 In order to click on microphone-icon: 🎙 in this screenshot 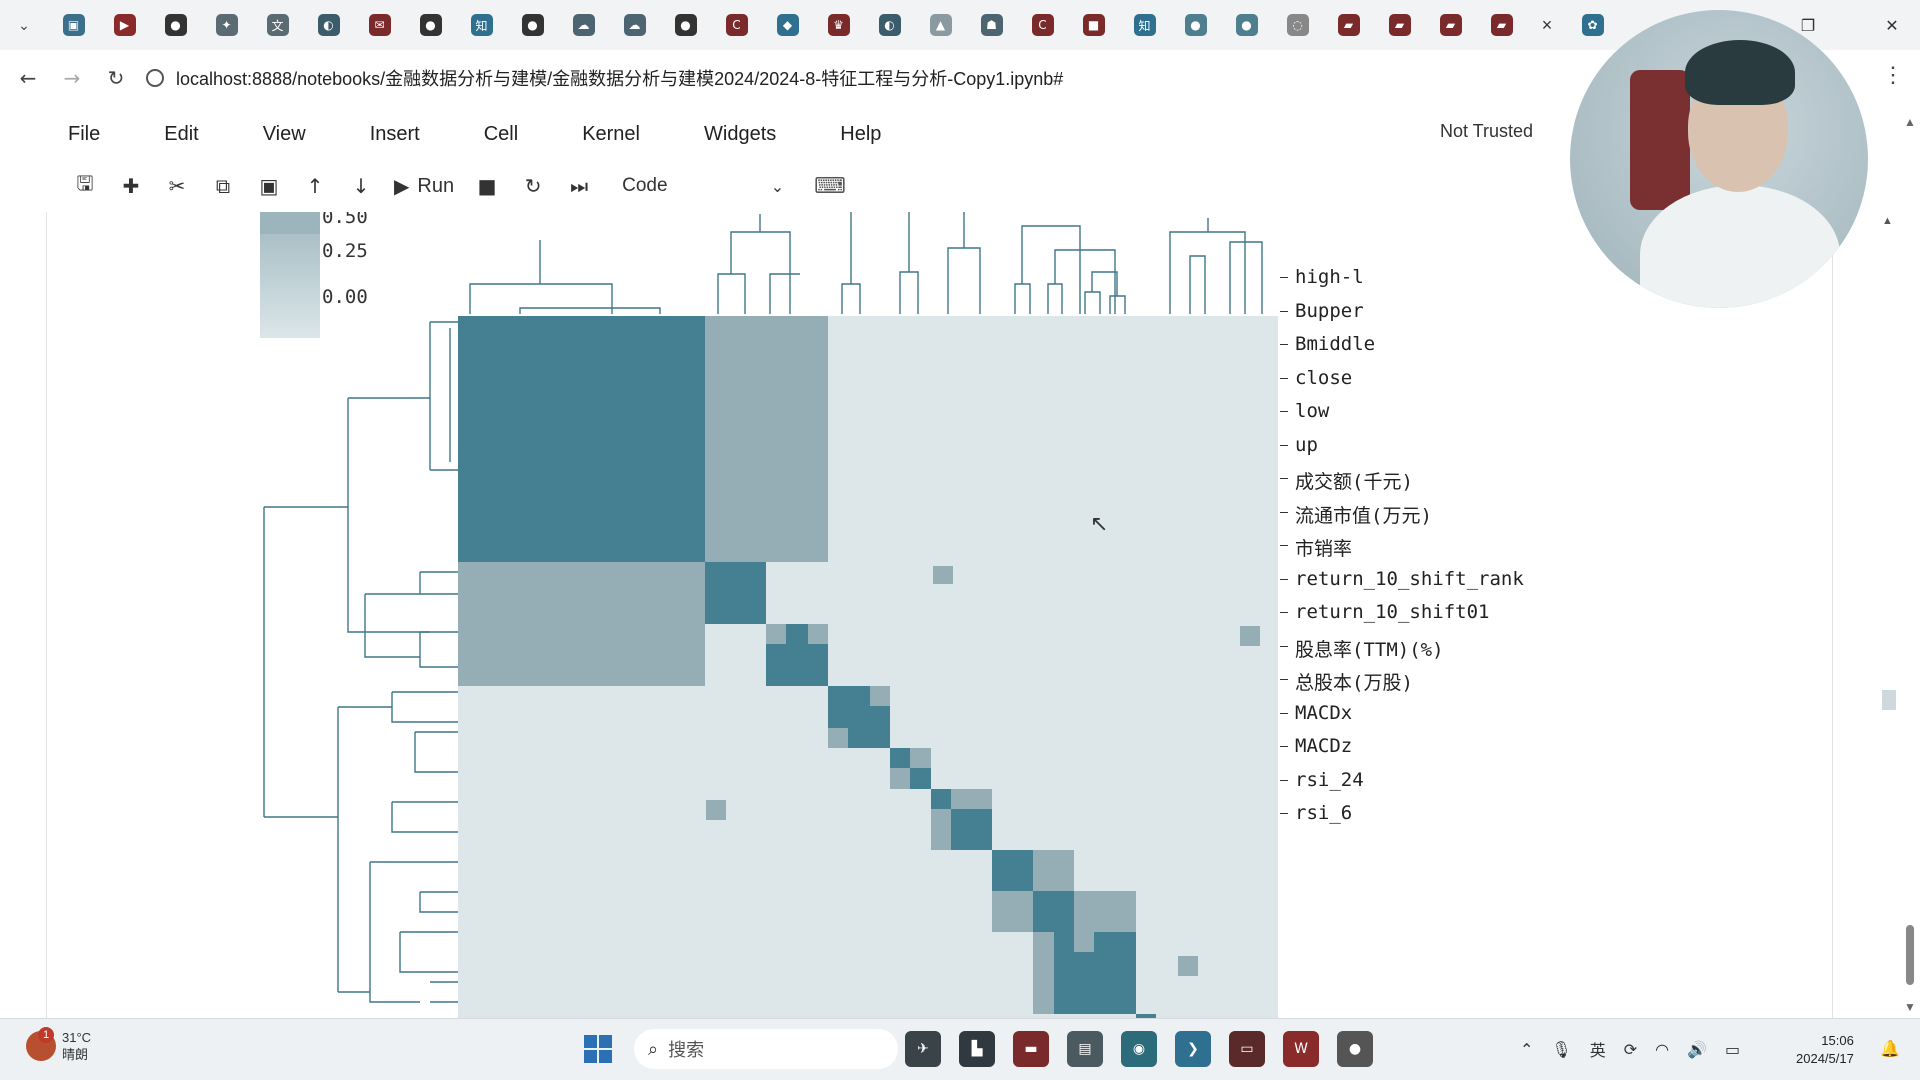, I will do `click(1561, 1049)`.